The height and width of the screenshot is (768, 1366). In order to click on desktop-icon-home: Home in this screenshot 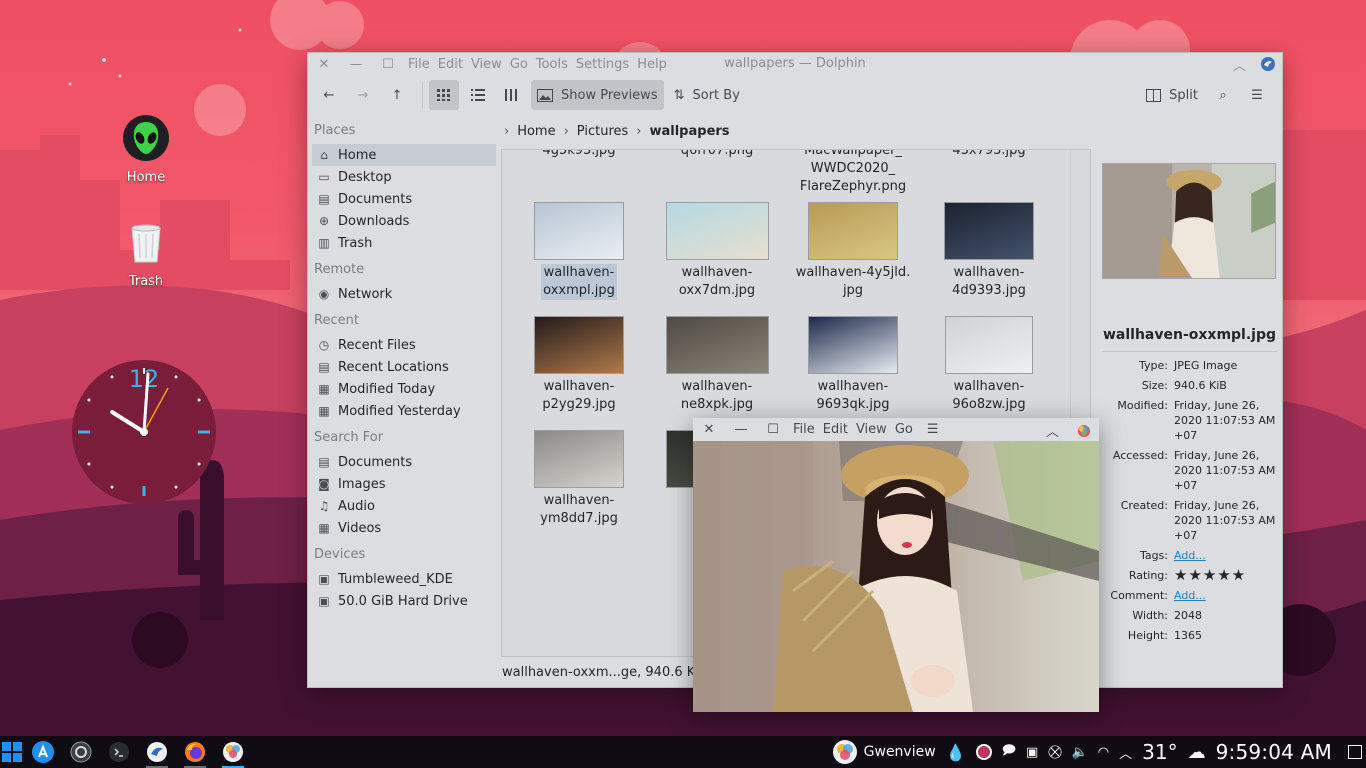, I will do `click(146, 149)`.